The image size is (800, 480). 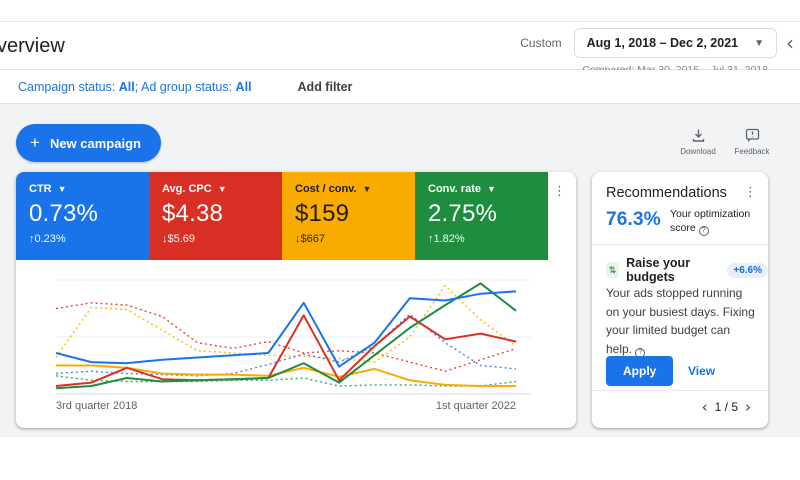 What do you see at coordinates (613, 270) in the screenshot?
I see `raise-budgets-icon: ⇅` at bounding box center [613, 270].